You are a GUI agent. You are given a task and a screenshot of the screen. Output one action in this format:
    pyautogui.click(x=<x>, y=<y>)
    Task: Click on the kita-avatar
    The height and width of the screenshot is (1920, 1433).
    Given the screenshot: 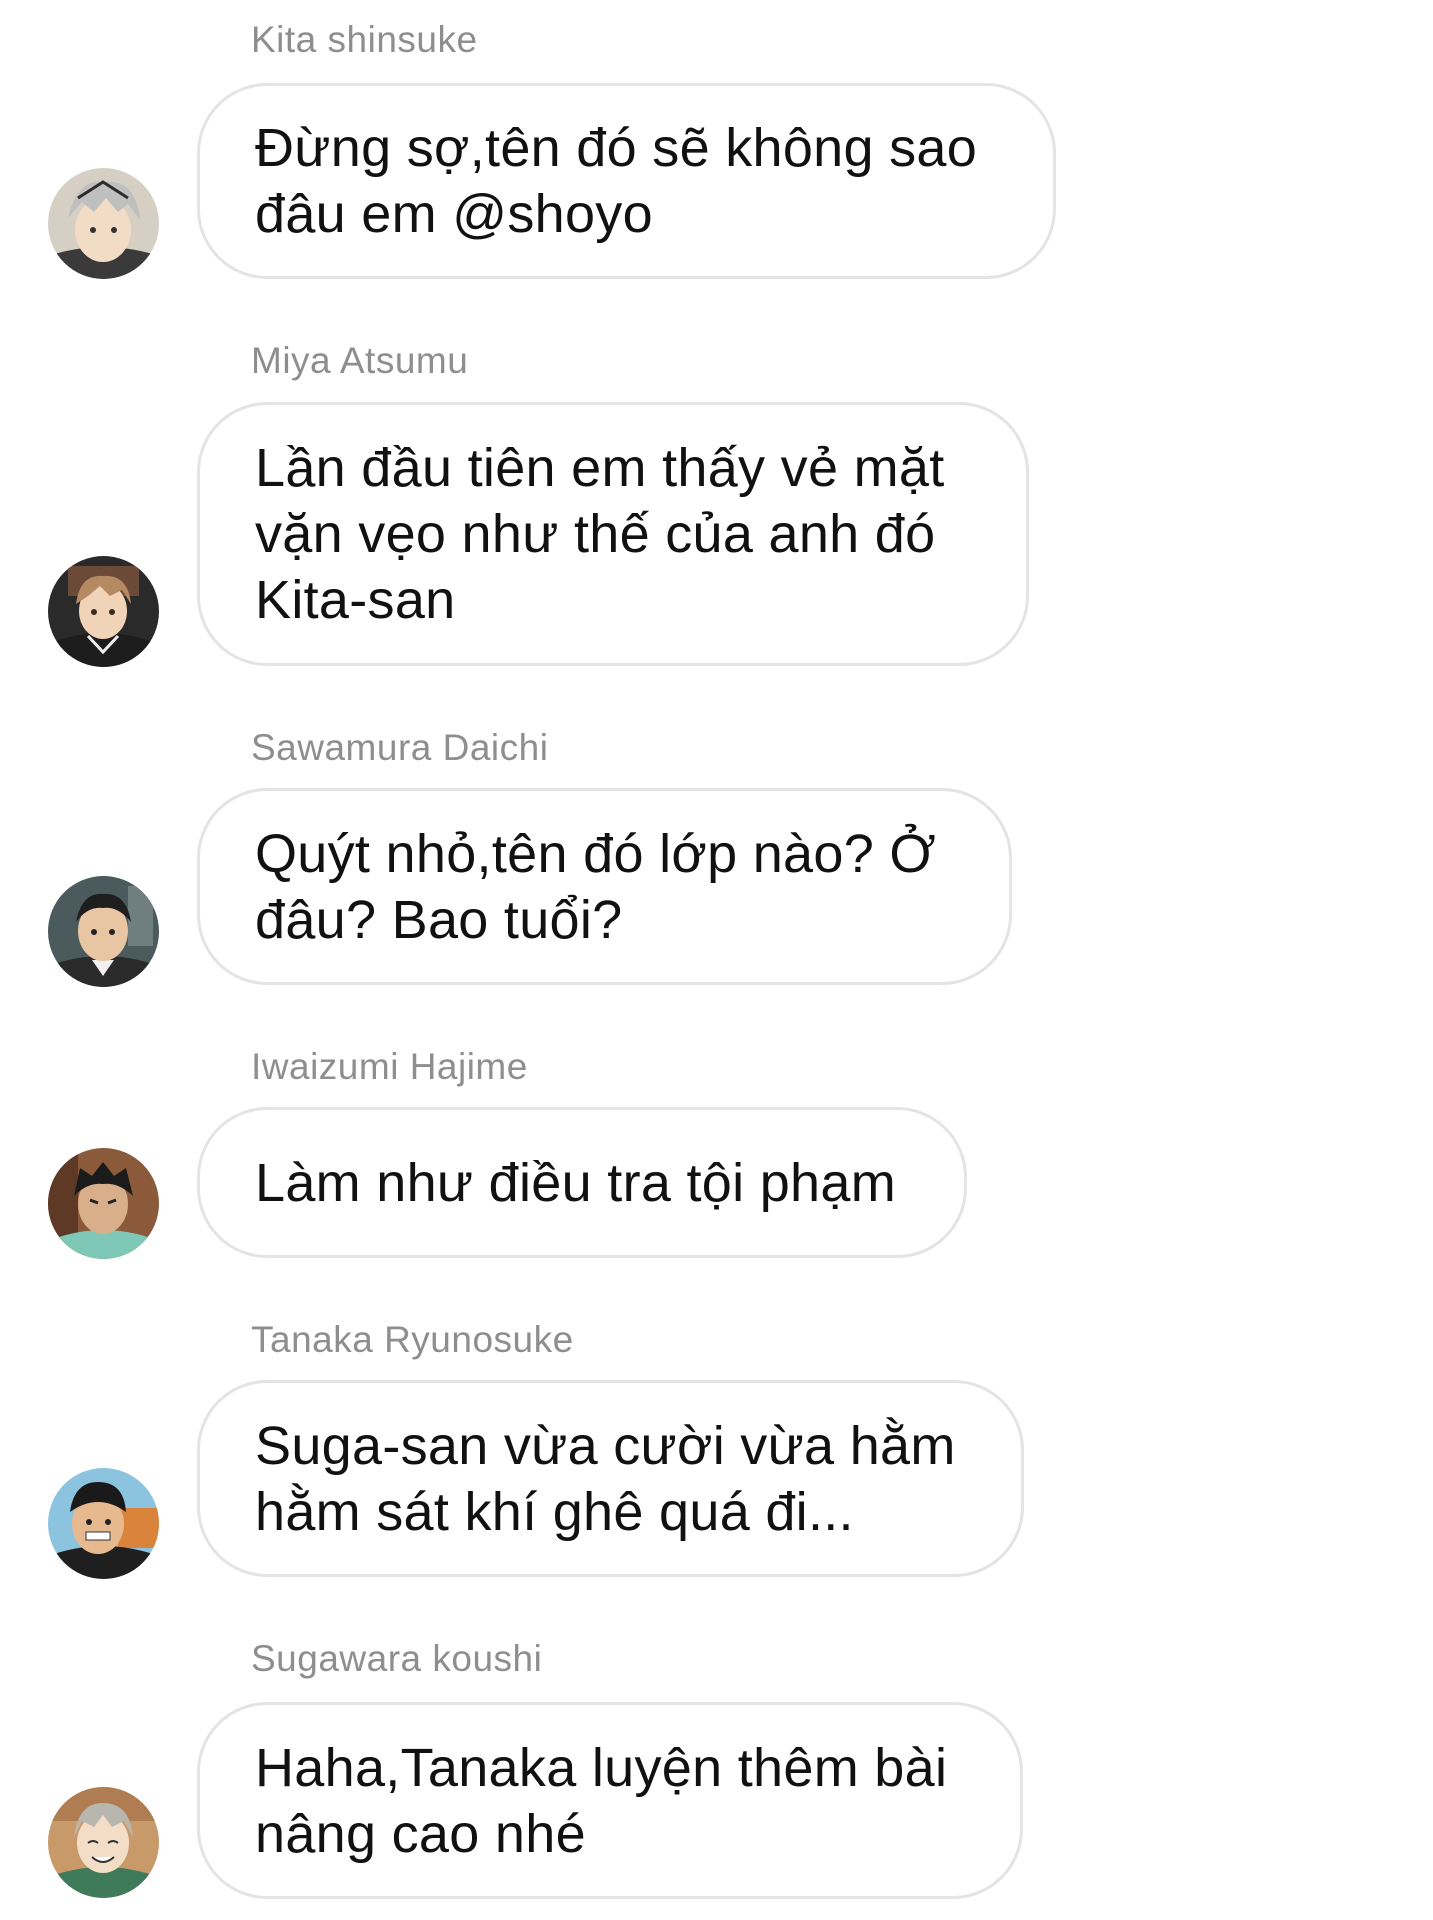 What is the action you would take?
    pyautogui.click(x=103, y=223)
    